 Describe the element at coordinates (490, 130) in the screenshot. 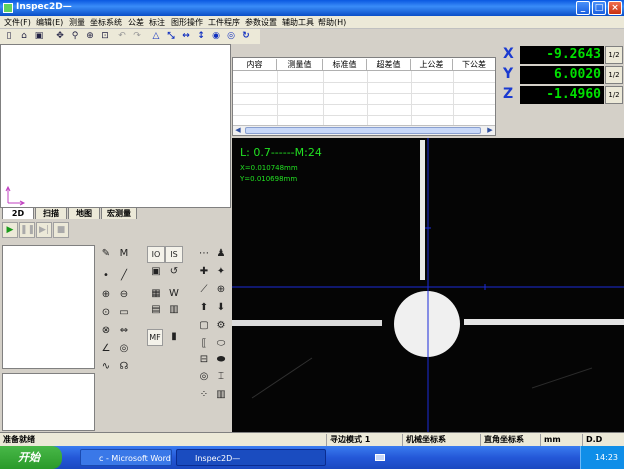

I see `scroll-right-icon: ▶` at that location.